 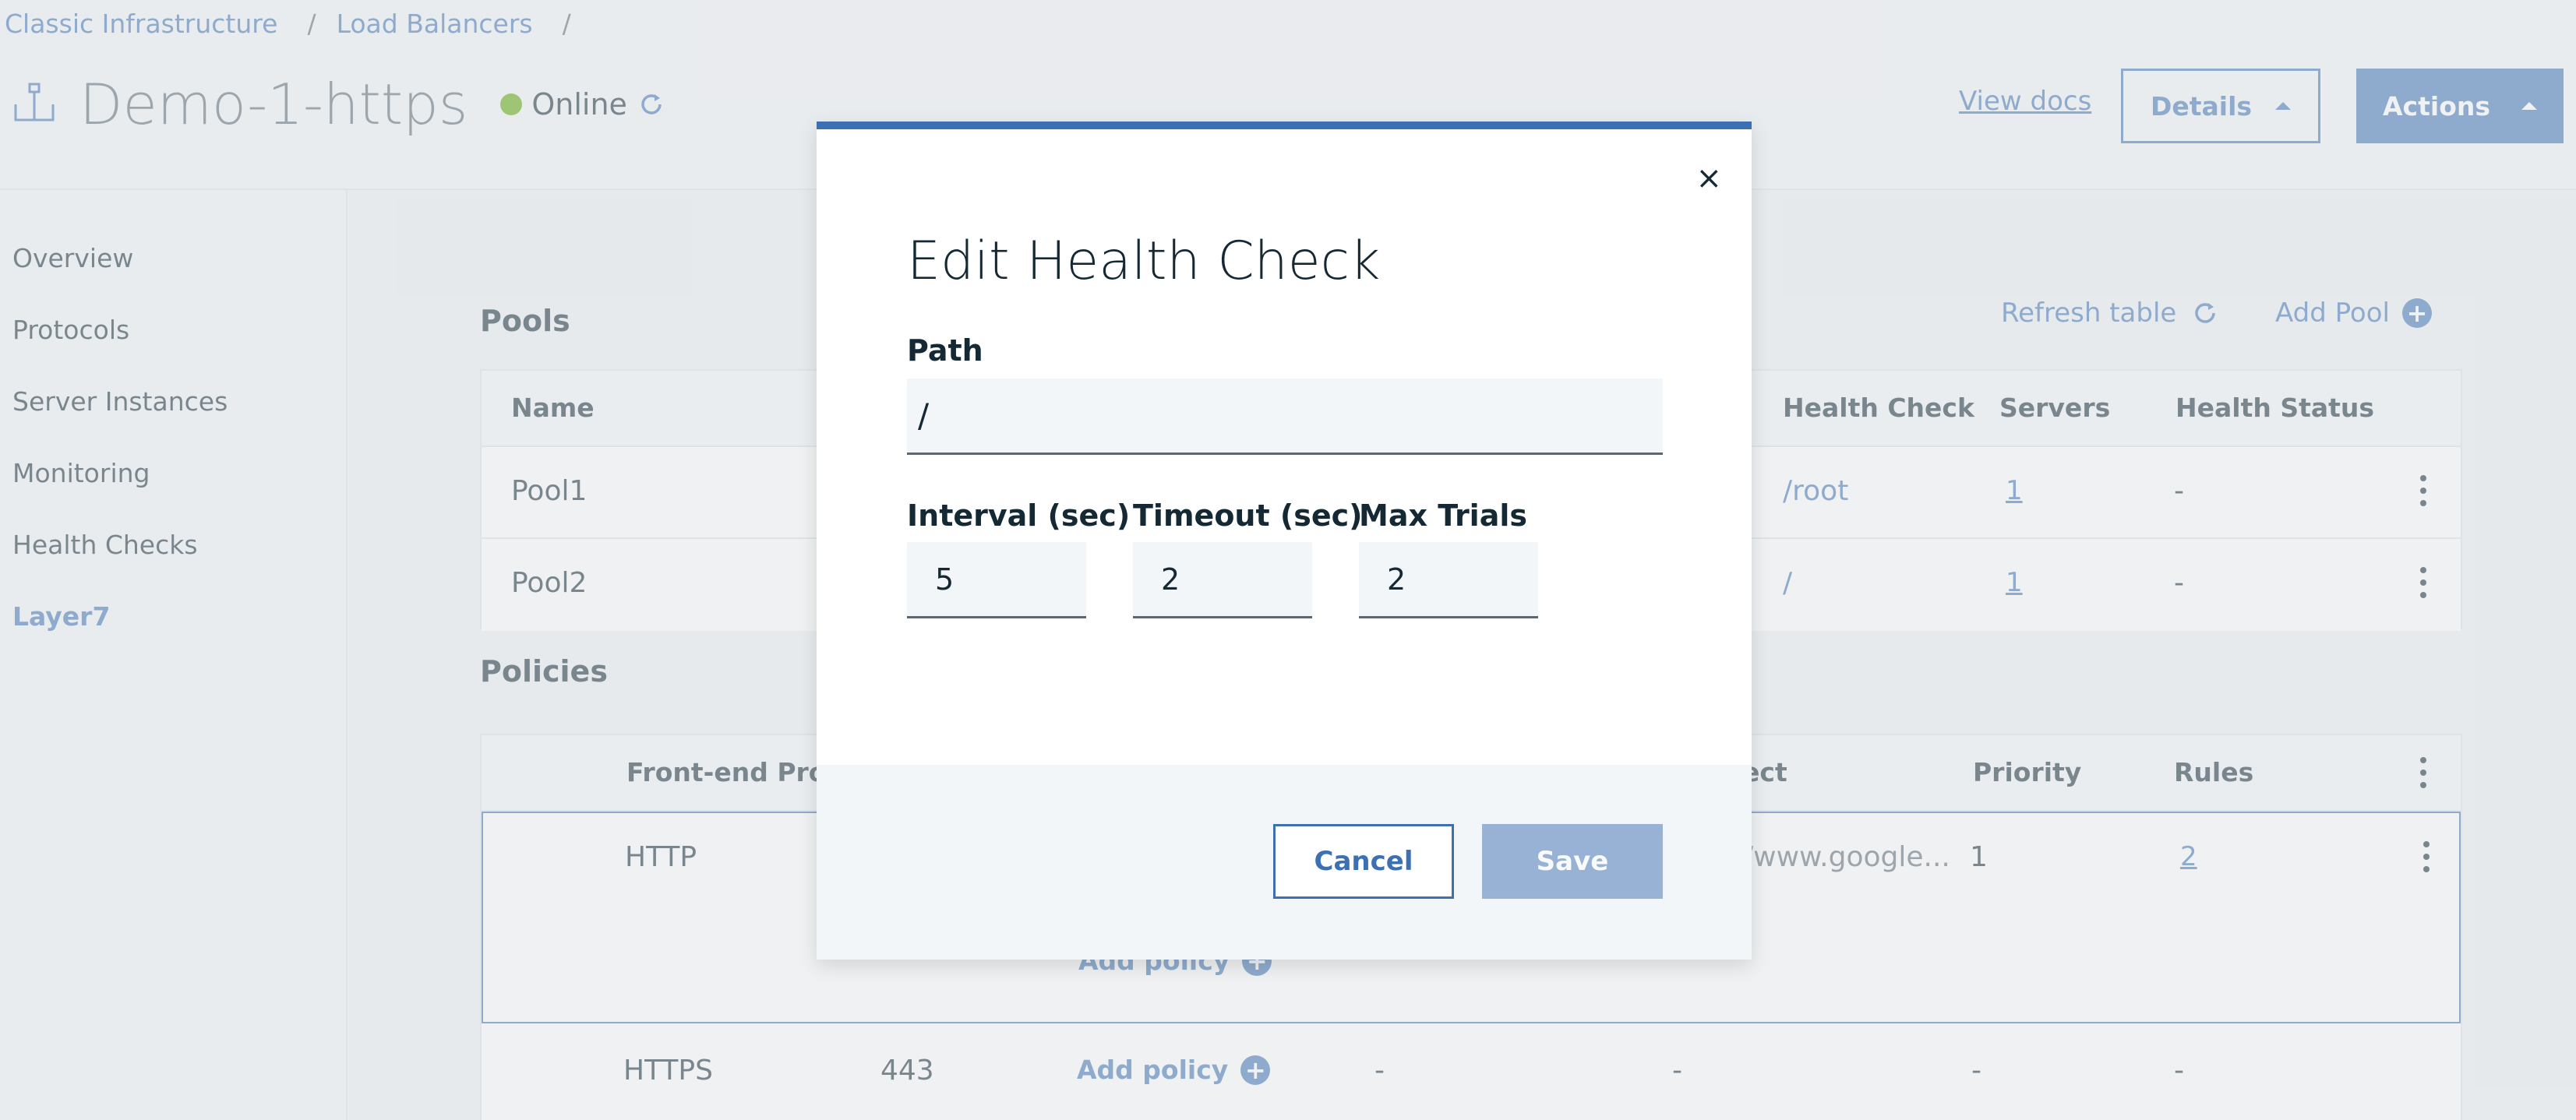 I want to click on max-trials-label: Max Trials, so click(x=1443, y=515).